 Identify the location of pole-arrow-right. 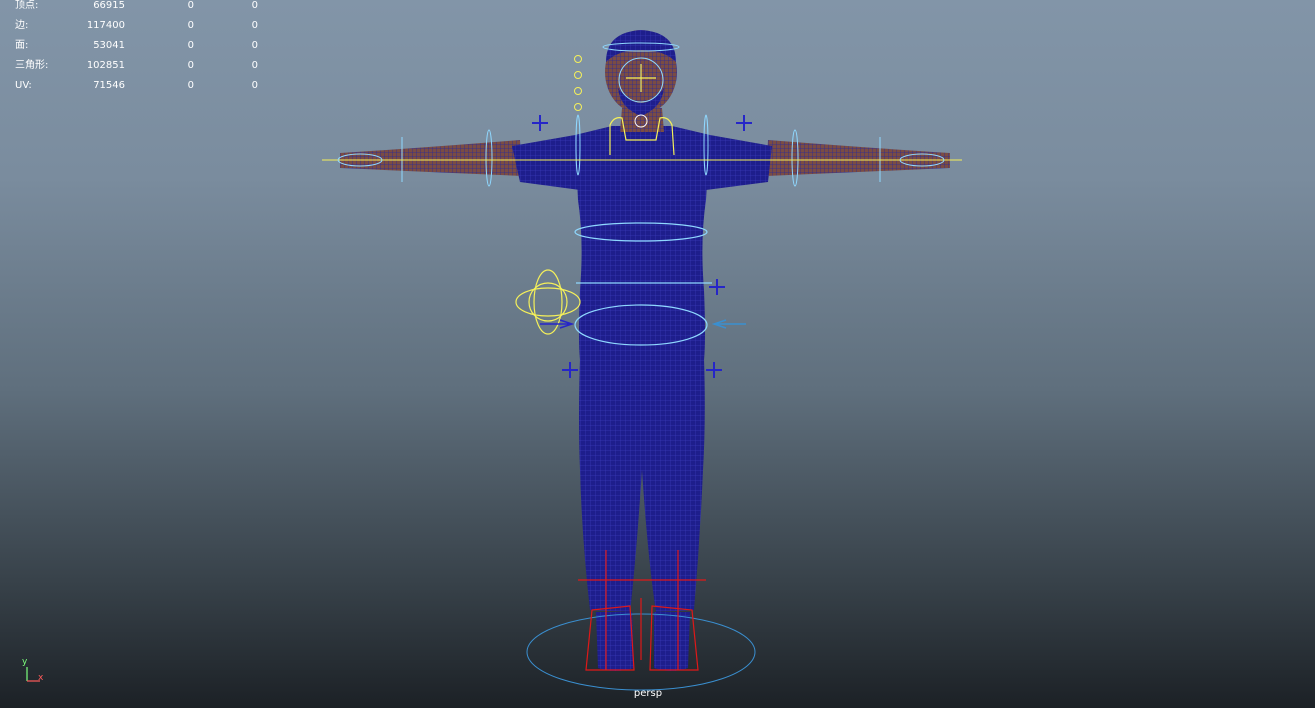
(728, 324).